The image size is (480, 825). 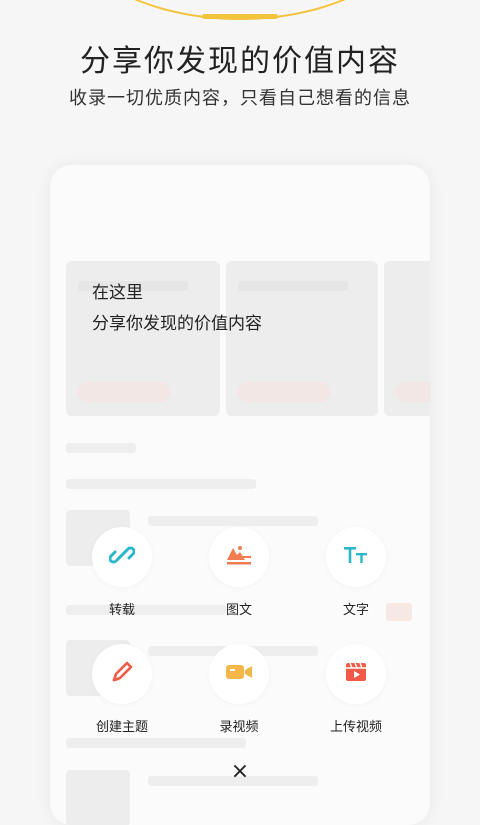 What do you see at coordinates (177, 324) in the screenshot?
I see `tooltip-line-2: 分享你发现的价值内容` at bounding box center [177, 324].